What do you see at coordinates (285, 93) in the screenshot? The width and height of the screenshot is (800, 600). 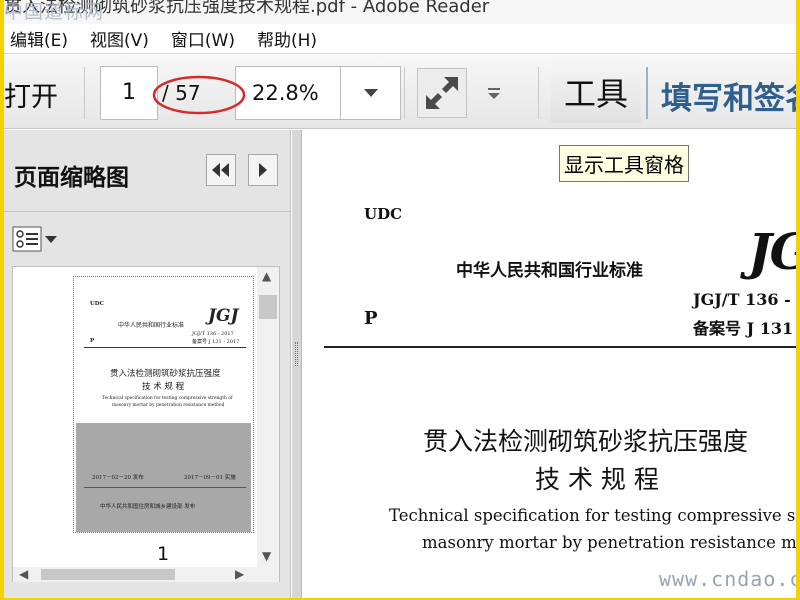 I see `zoom-value: 22.8%` at bounding box center [285, 93].